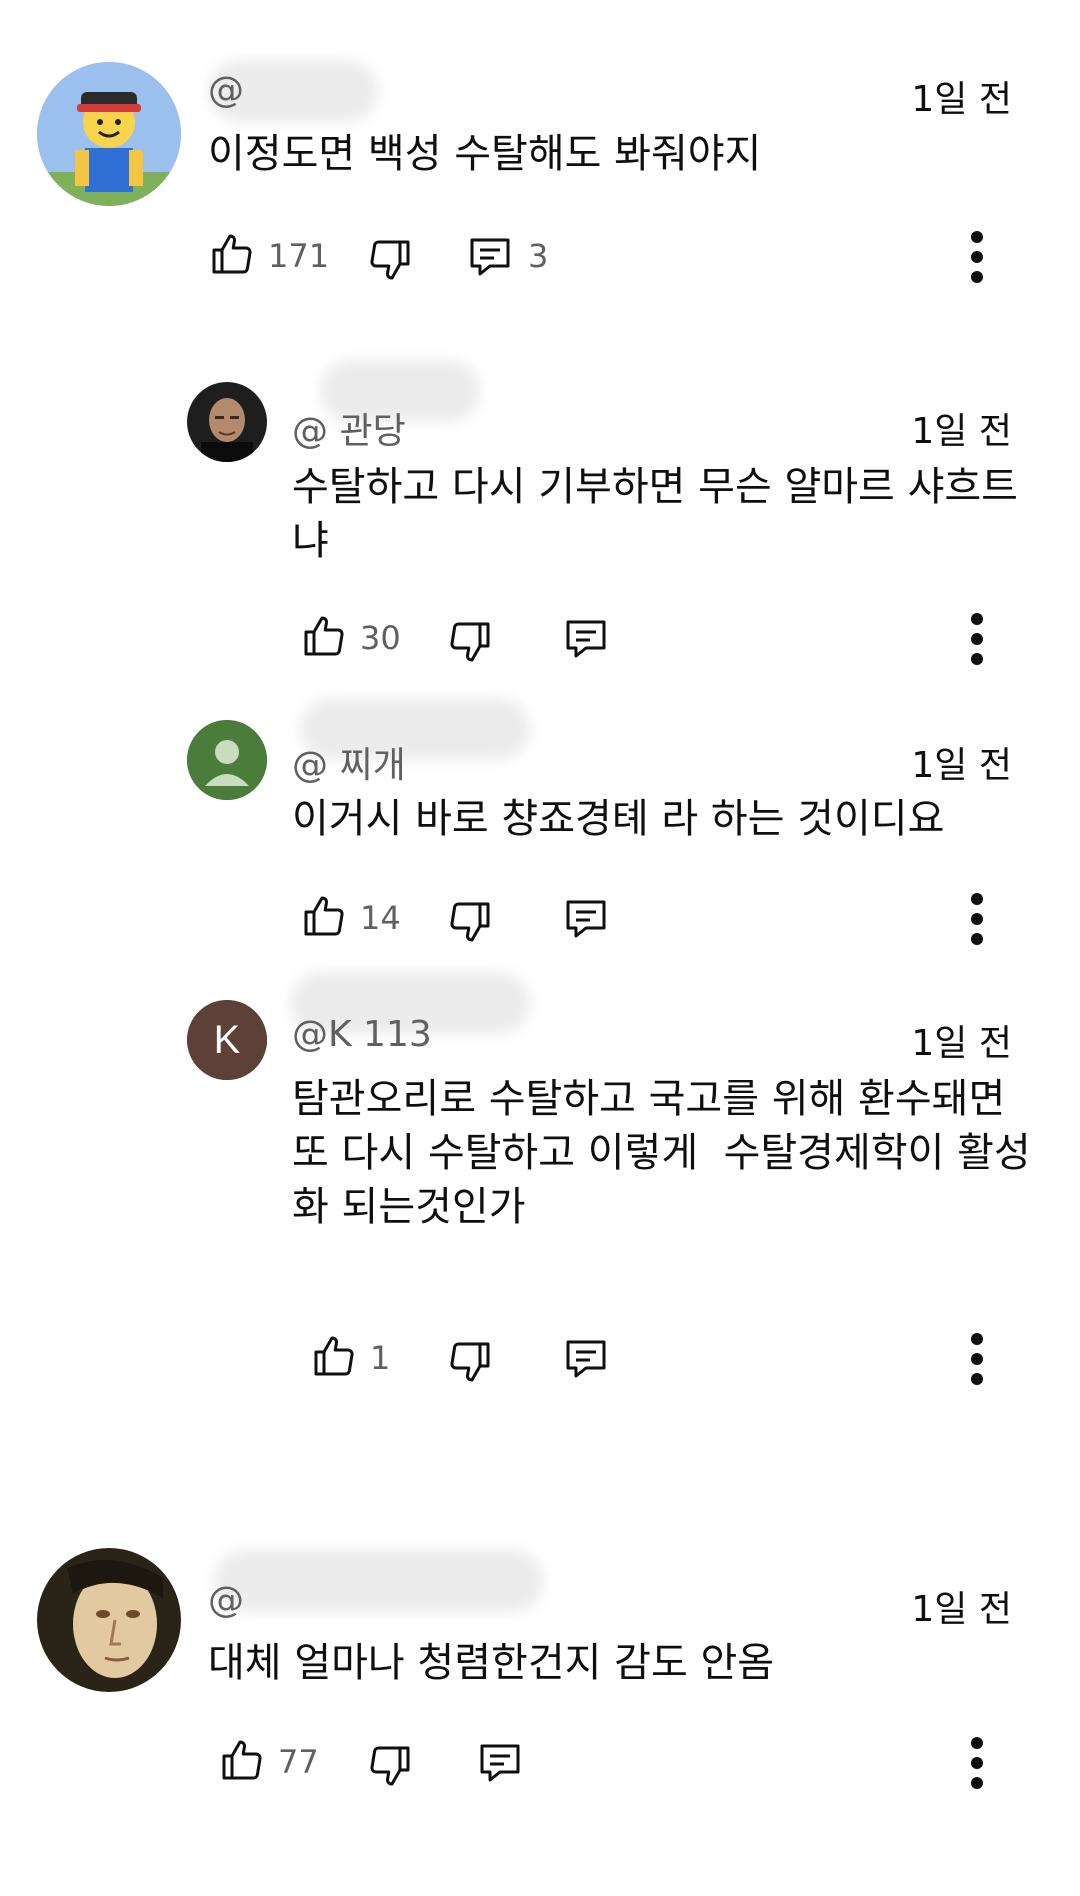 The width and height of the screenshot is (1080, 1896). Describe the element at coordinates (623, 1766) in the screenshot. I see `comment-actions: 77` at that location.